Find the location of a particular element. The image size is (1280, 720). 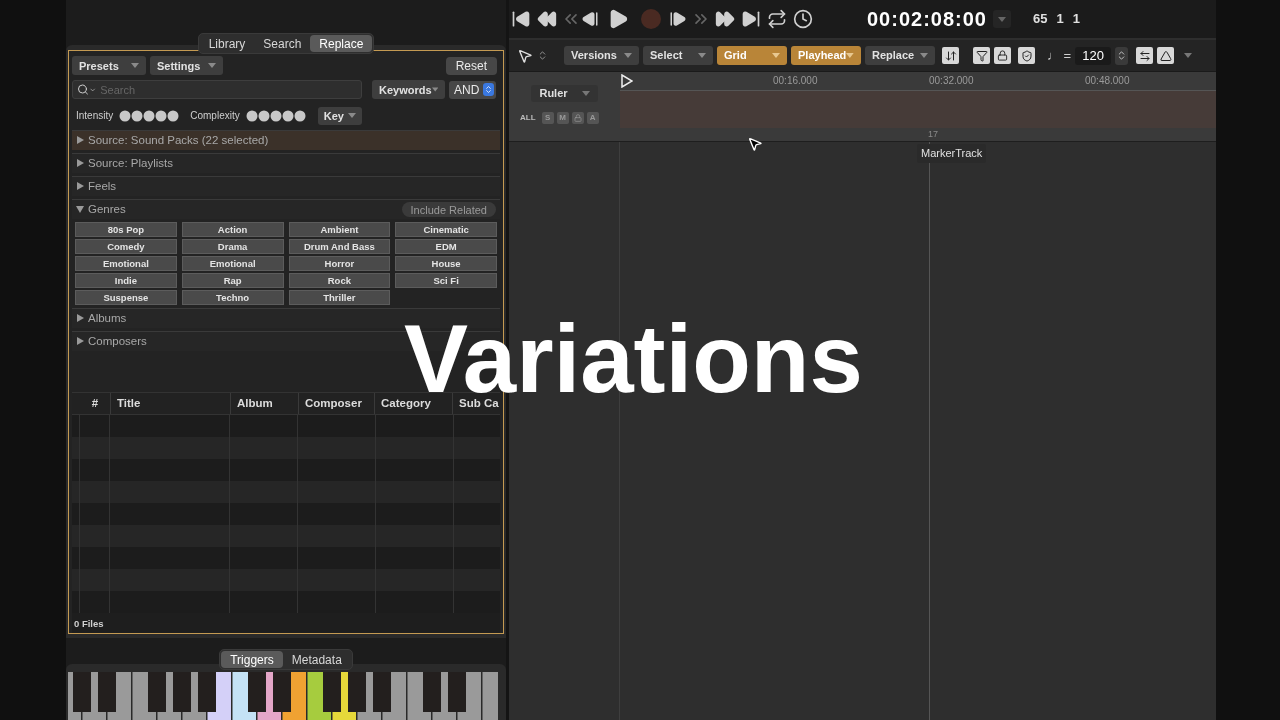

ruler-dropdown: Ruler is located at coordinates (564, 93).